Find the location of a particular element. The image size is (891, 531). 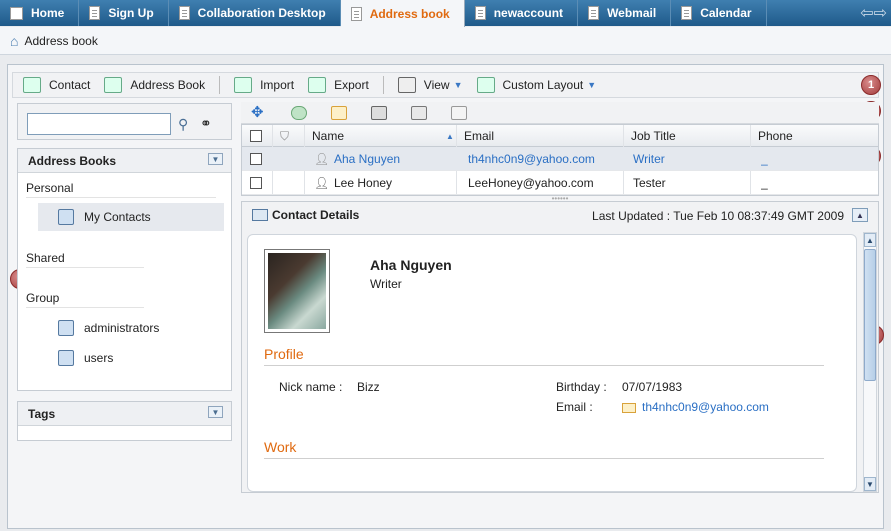

contact-icon is located at coordinates (32, 85).